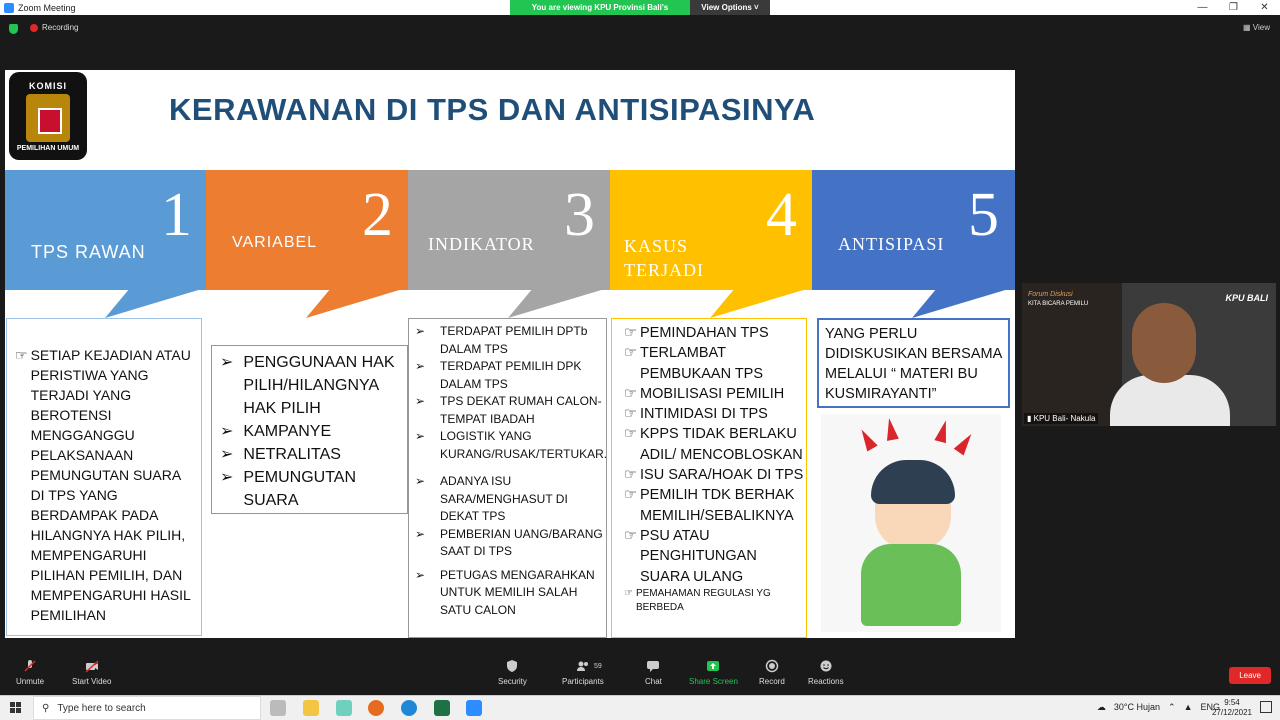 This screenshot has width=1280, height=720. I want to click on encryption-shield-icon, so click(13, 29).